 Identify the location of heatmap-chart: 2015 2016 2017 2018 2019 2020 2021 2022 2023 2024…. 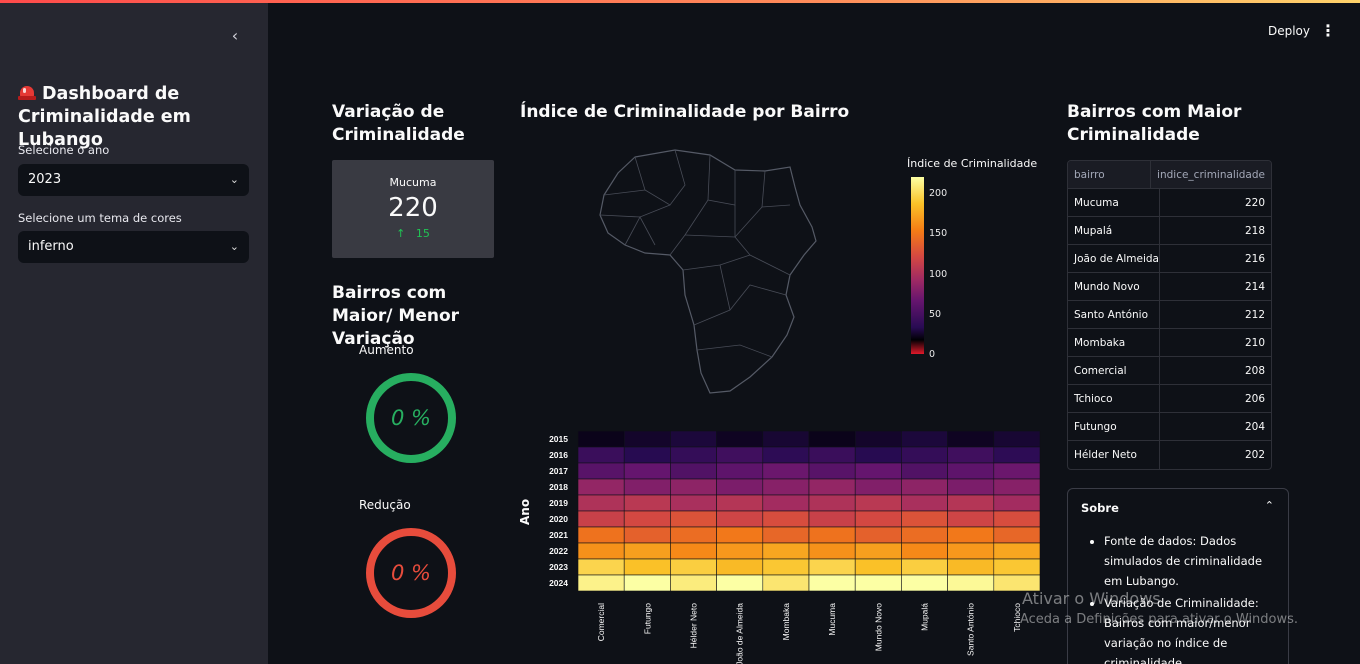
(793, 545).